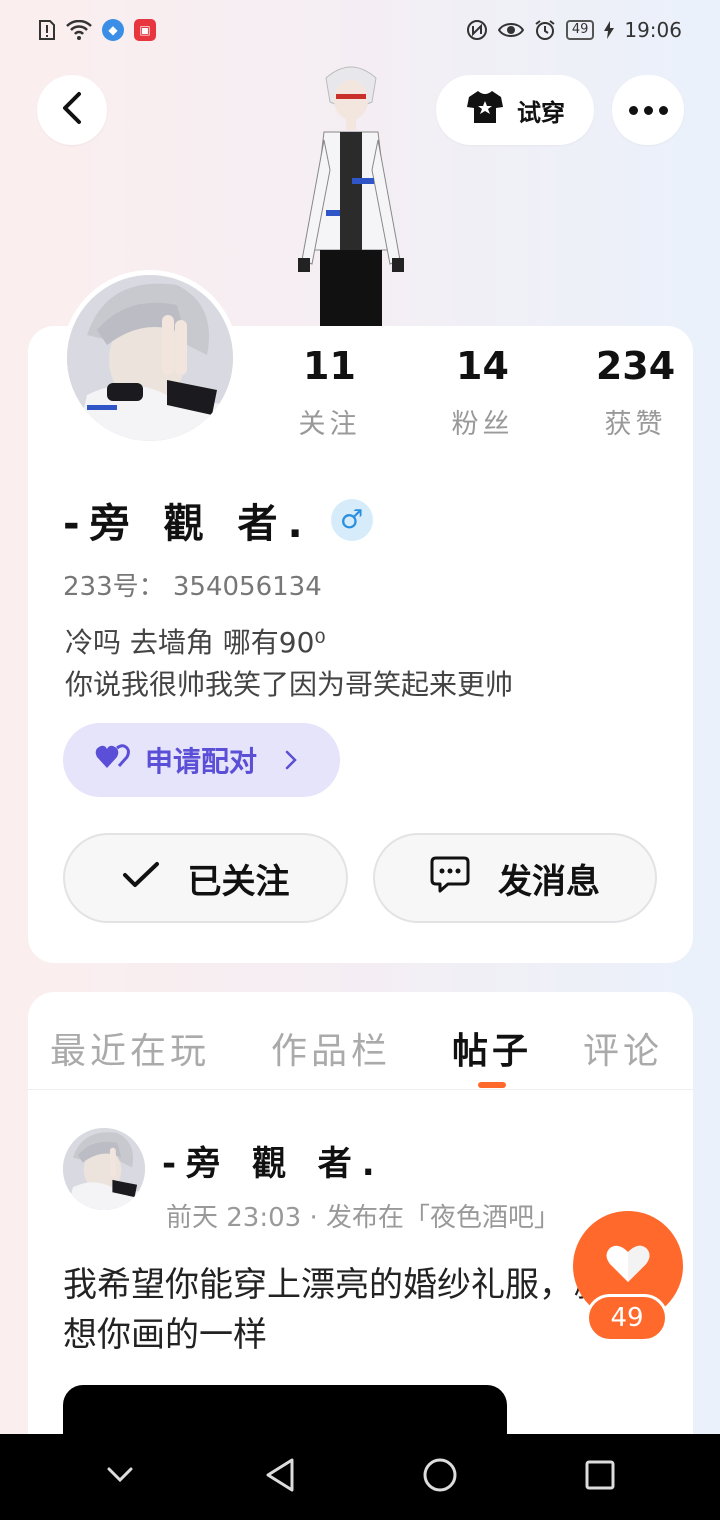  Describe the element at coordinates (329, 366) in the screenshot. I see `stat-value: 11` at that location.